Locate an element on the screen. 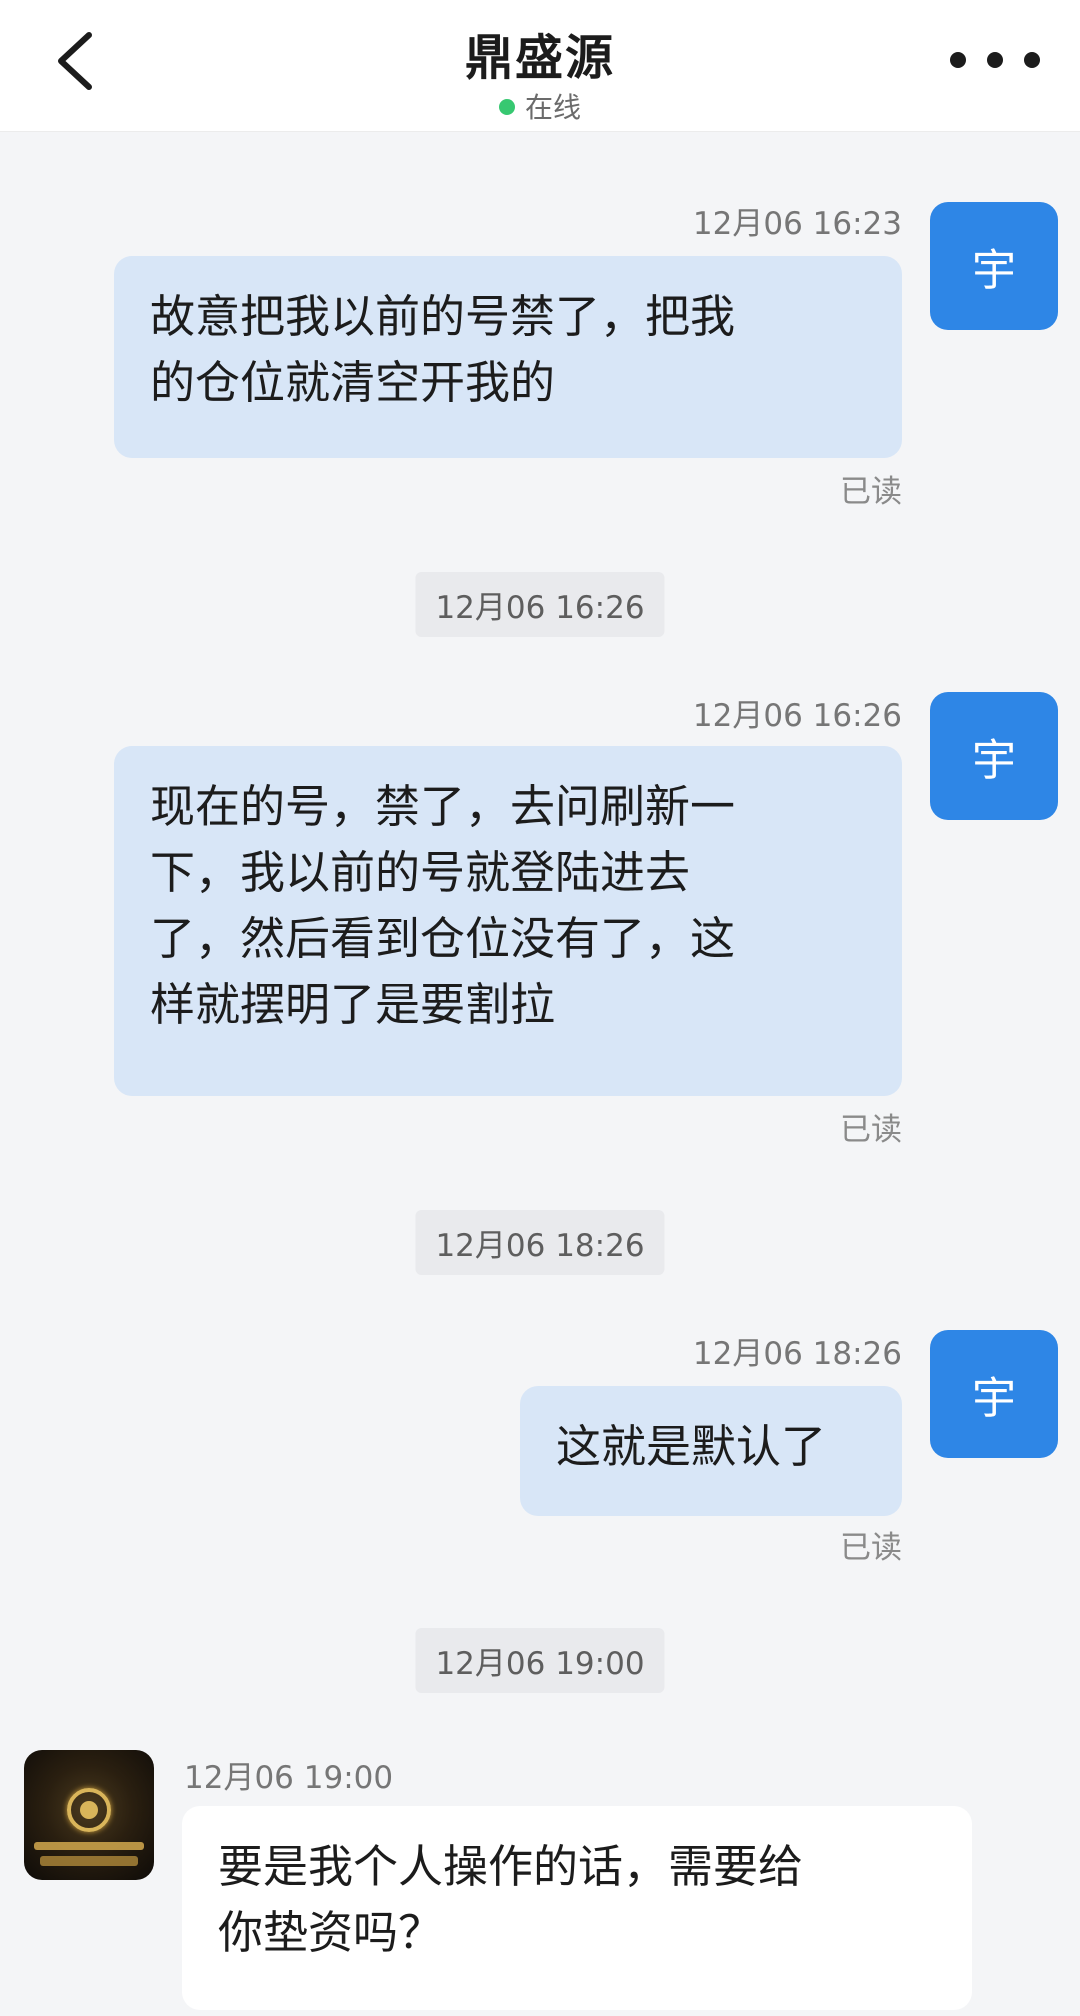  online-status-label: 在线 is located at coordinates (552, 107).